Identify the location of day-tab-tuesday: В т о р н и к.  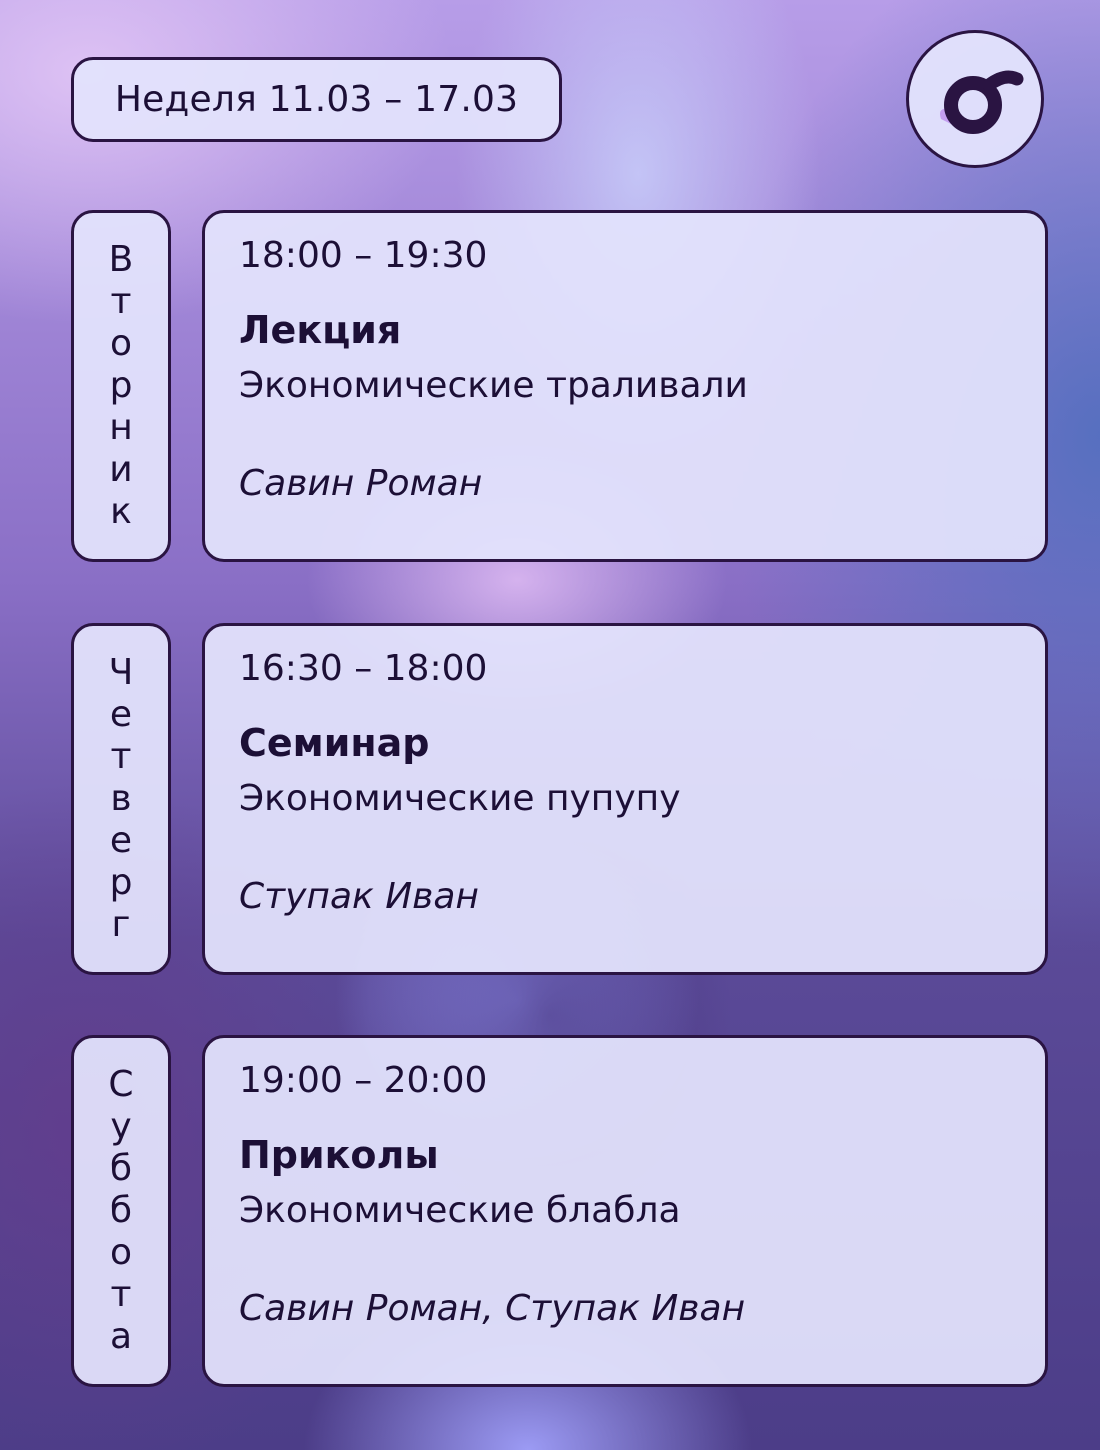
(121, 386).